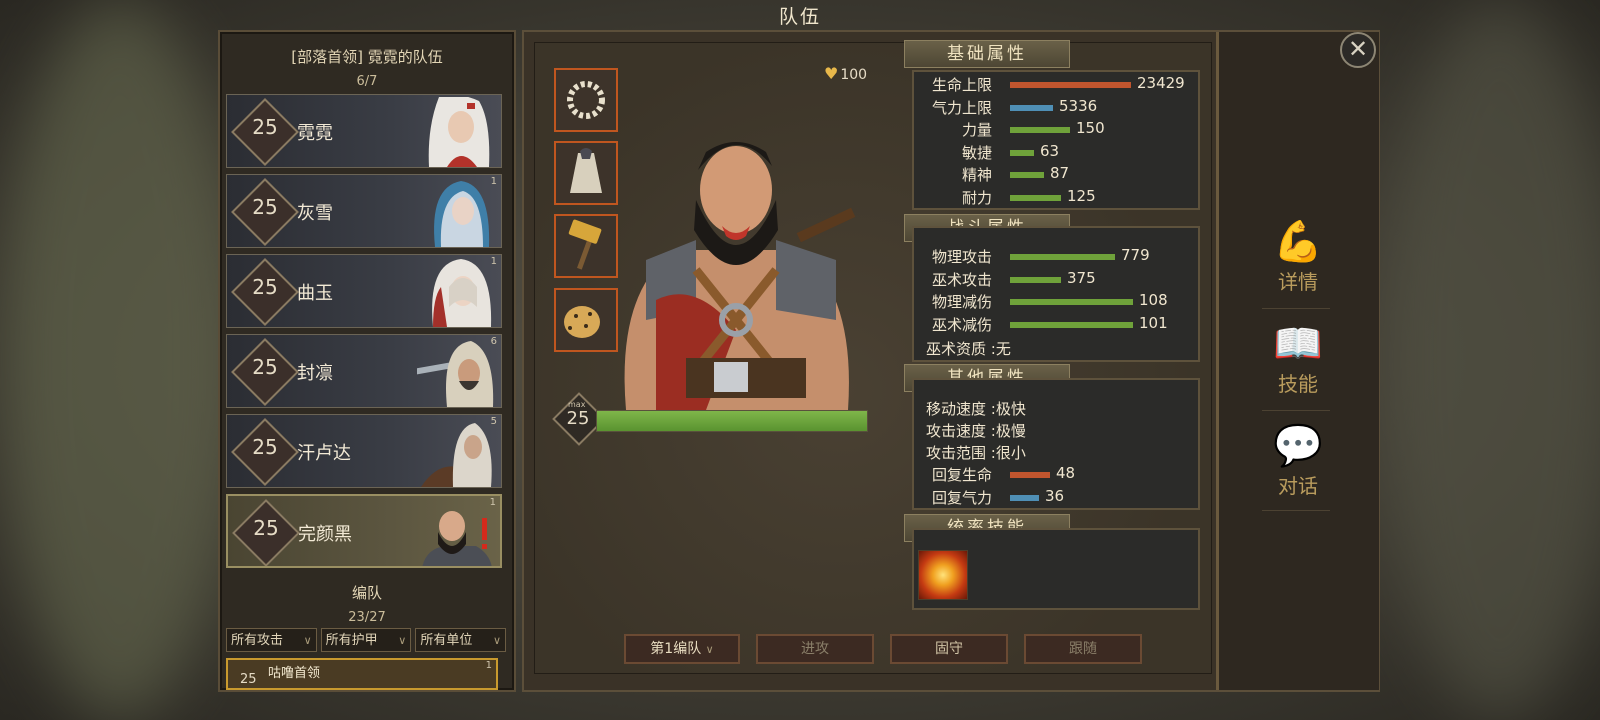 This screenshot has height=720, width=1600. Describe the element at coordinates (1056, 409) in the screenshot. I see `move-speed-row: 移动速度 :极快` at that location.